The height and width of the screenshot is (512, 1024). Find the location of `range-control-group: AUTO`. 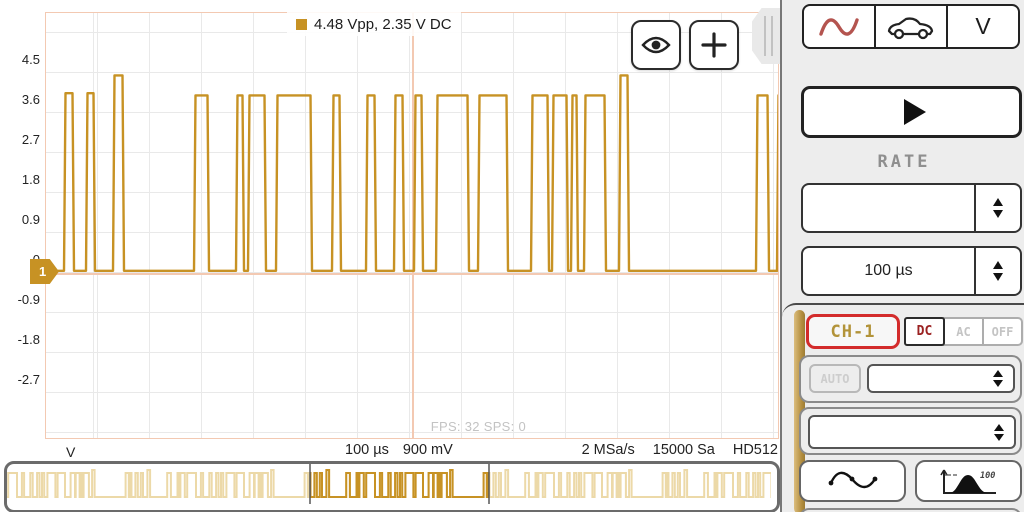

range-control-group: AUTO is located at coordinates (910, 379).